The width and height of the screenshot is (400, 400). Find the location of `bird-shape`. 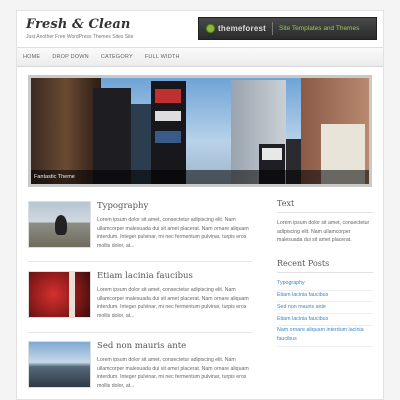

bird-shape is located at coordinates (61, 225).